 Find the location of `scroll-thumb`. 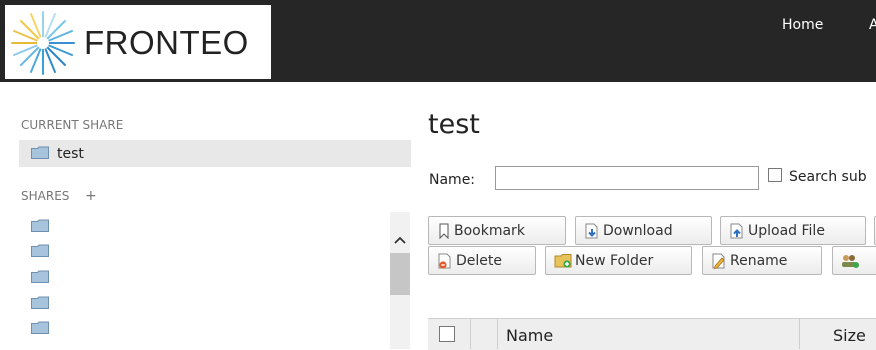

scroll-thumb is located at coordinates (400, 274).